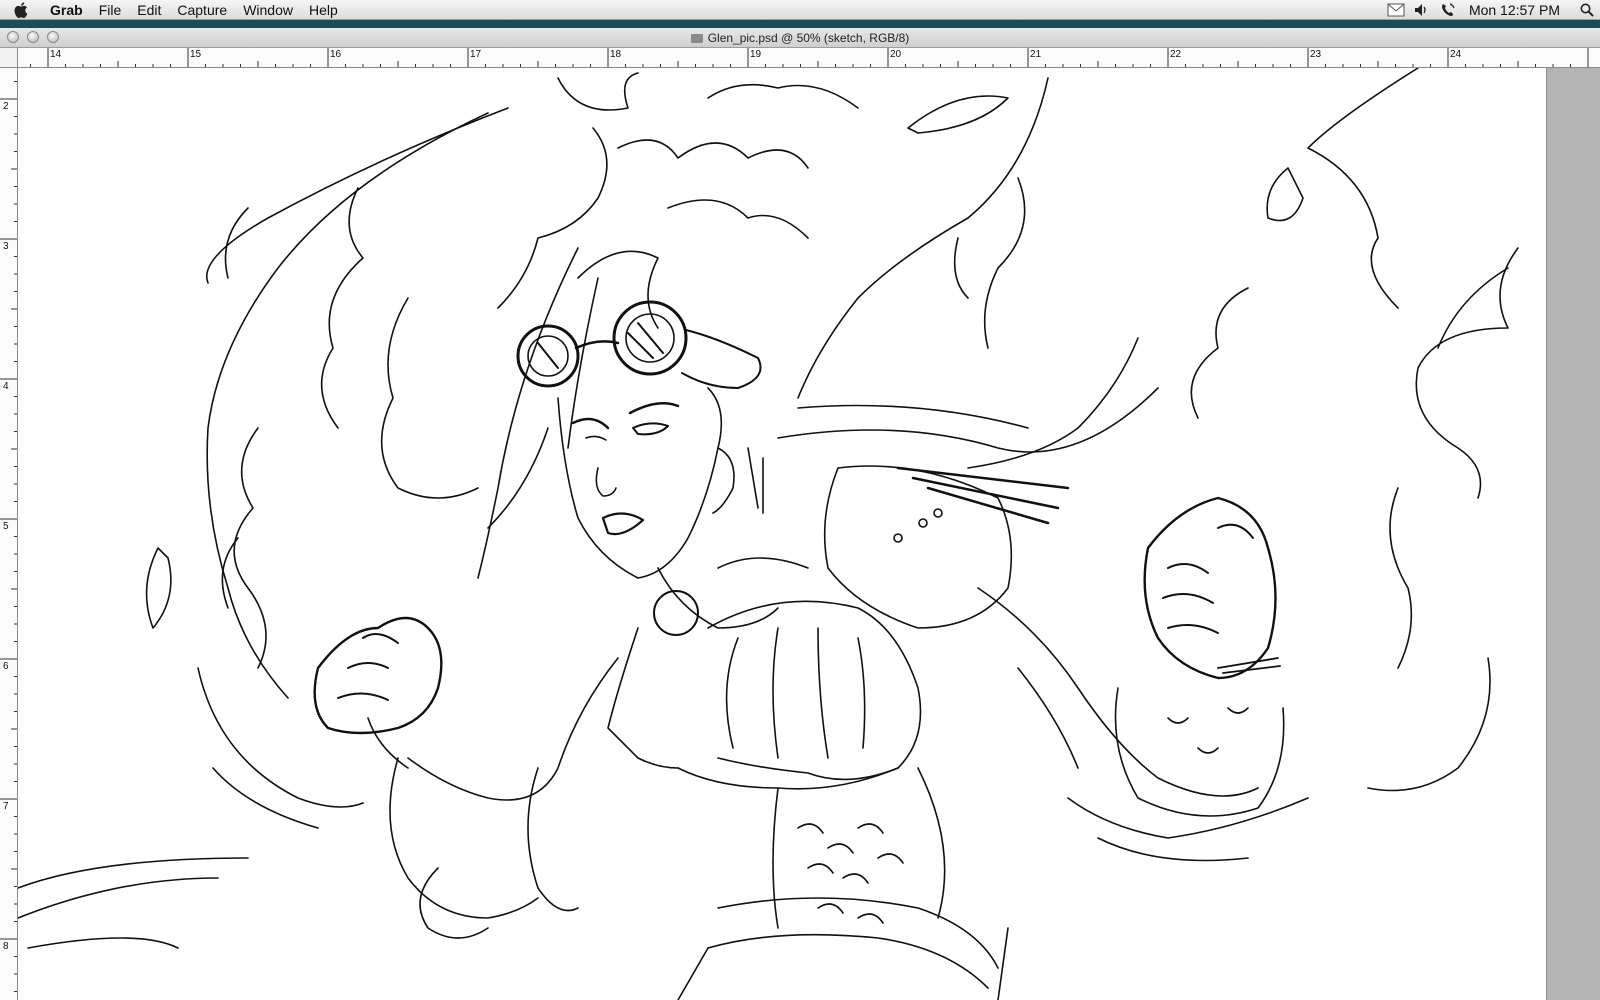  What do you see at coordinates (756, 54) in the screenshot?
I see `ruler-h-label: 19` at bounding box center [756, 54].